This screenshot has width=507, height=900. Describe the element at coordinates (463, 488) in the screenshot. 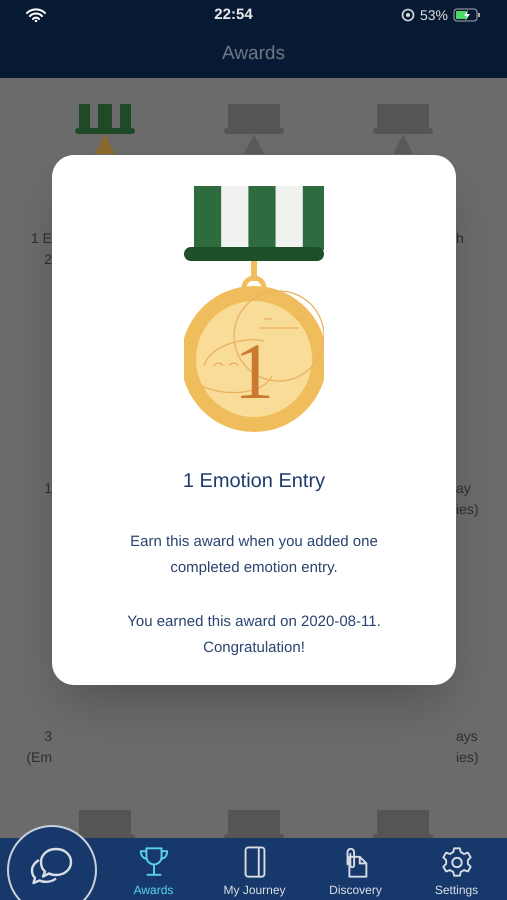

I see `award-label: ay` at that location.